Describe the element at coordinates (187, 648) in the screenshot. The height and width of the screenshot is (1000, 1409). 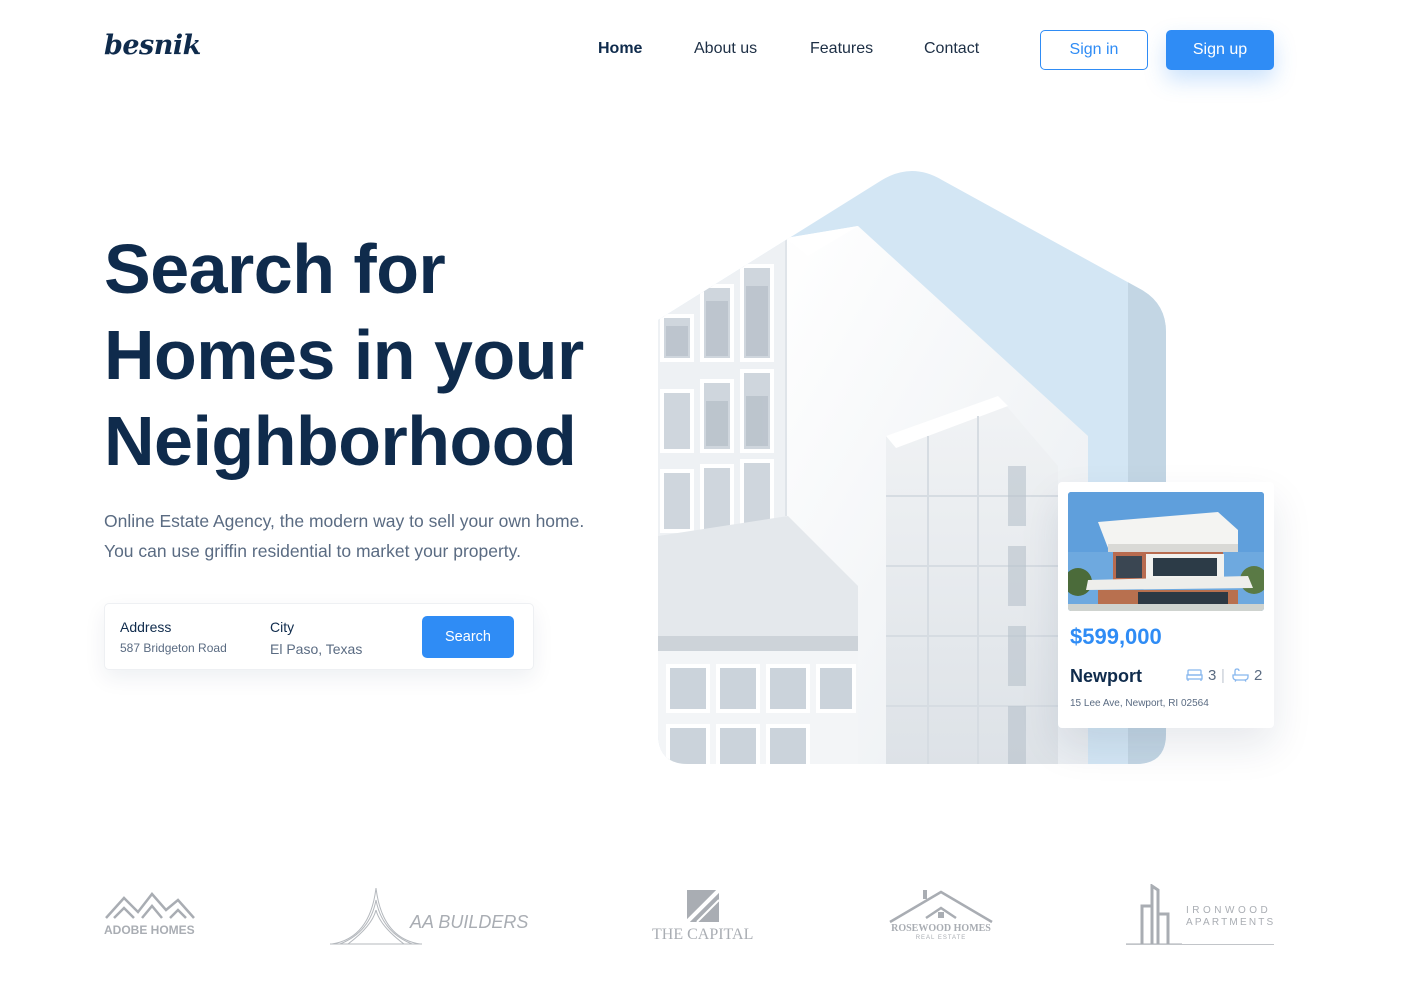
I see `address-input` at that location.